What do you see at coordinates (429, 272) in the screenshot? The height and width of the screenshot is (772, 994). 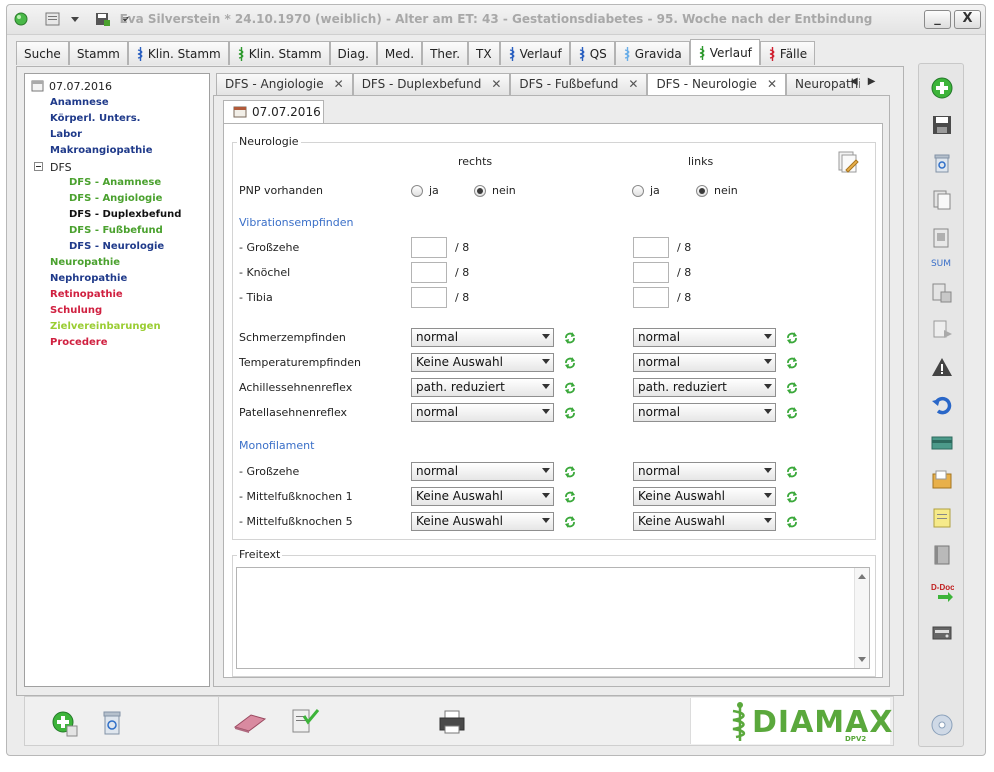 I see `vibration-right-knoechel-input` at bounding box center [429, 272].